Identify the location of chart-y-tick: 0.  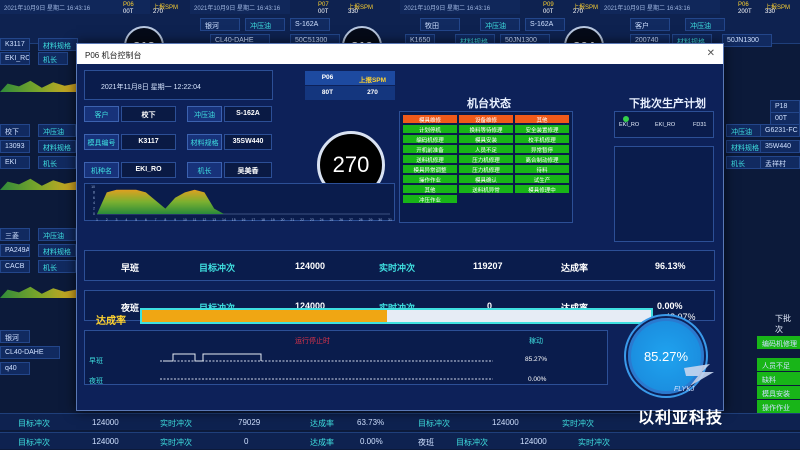
(94, 214).